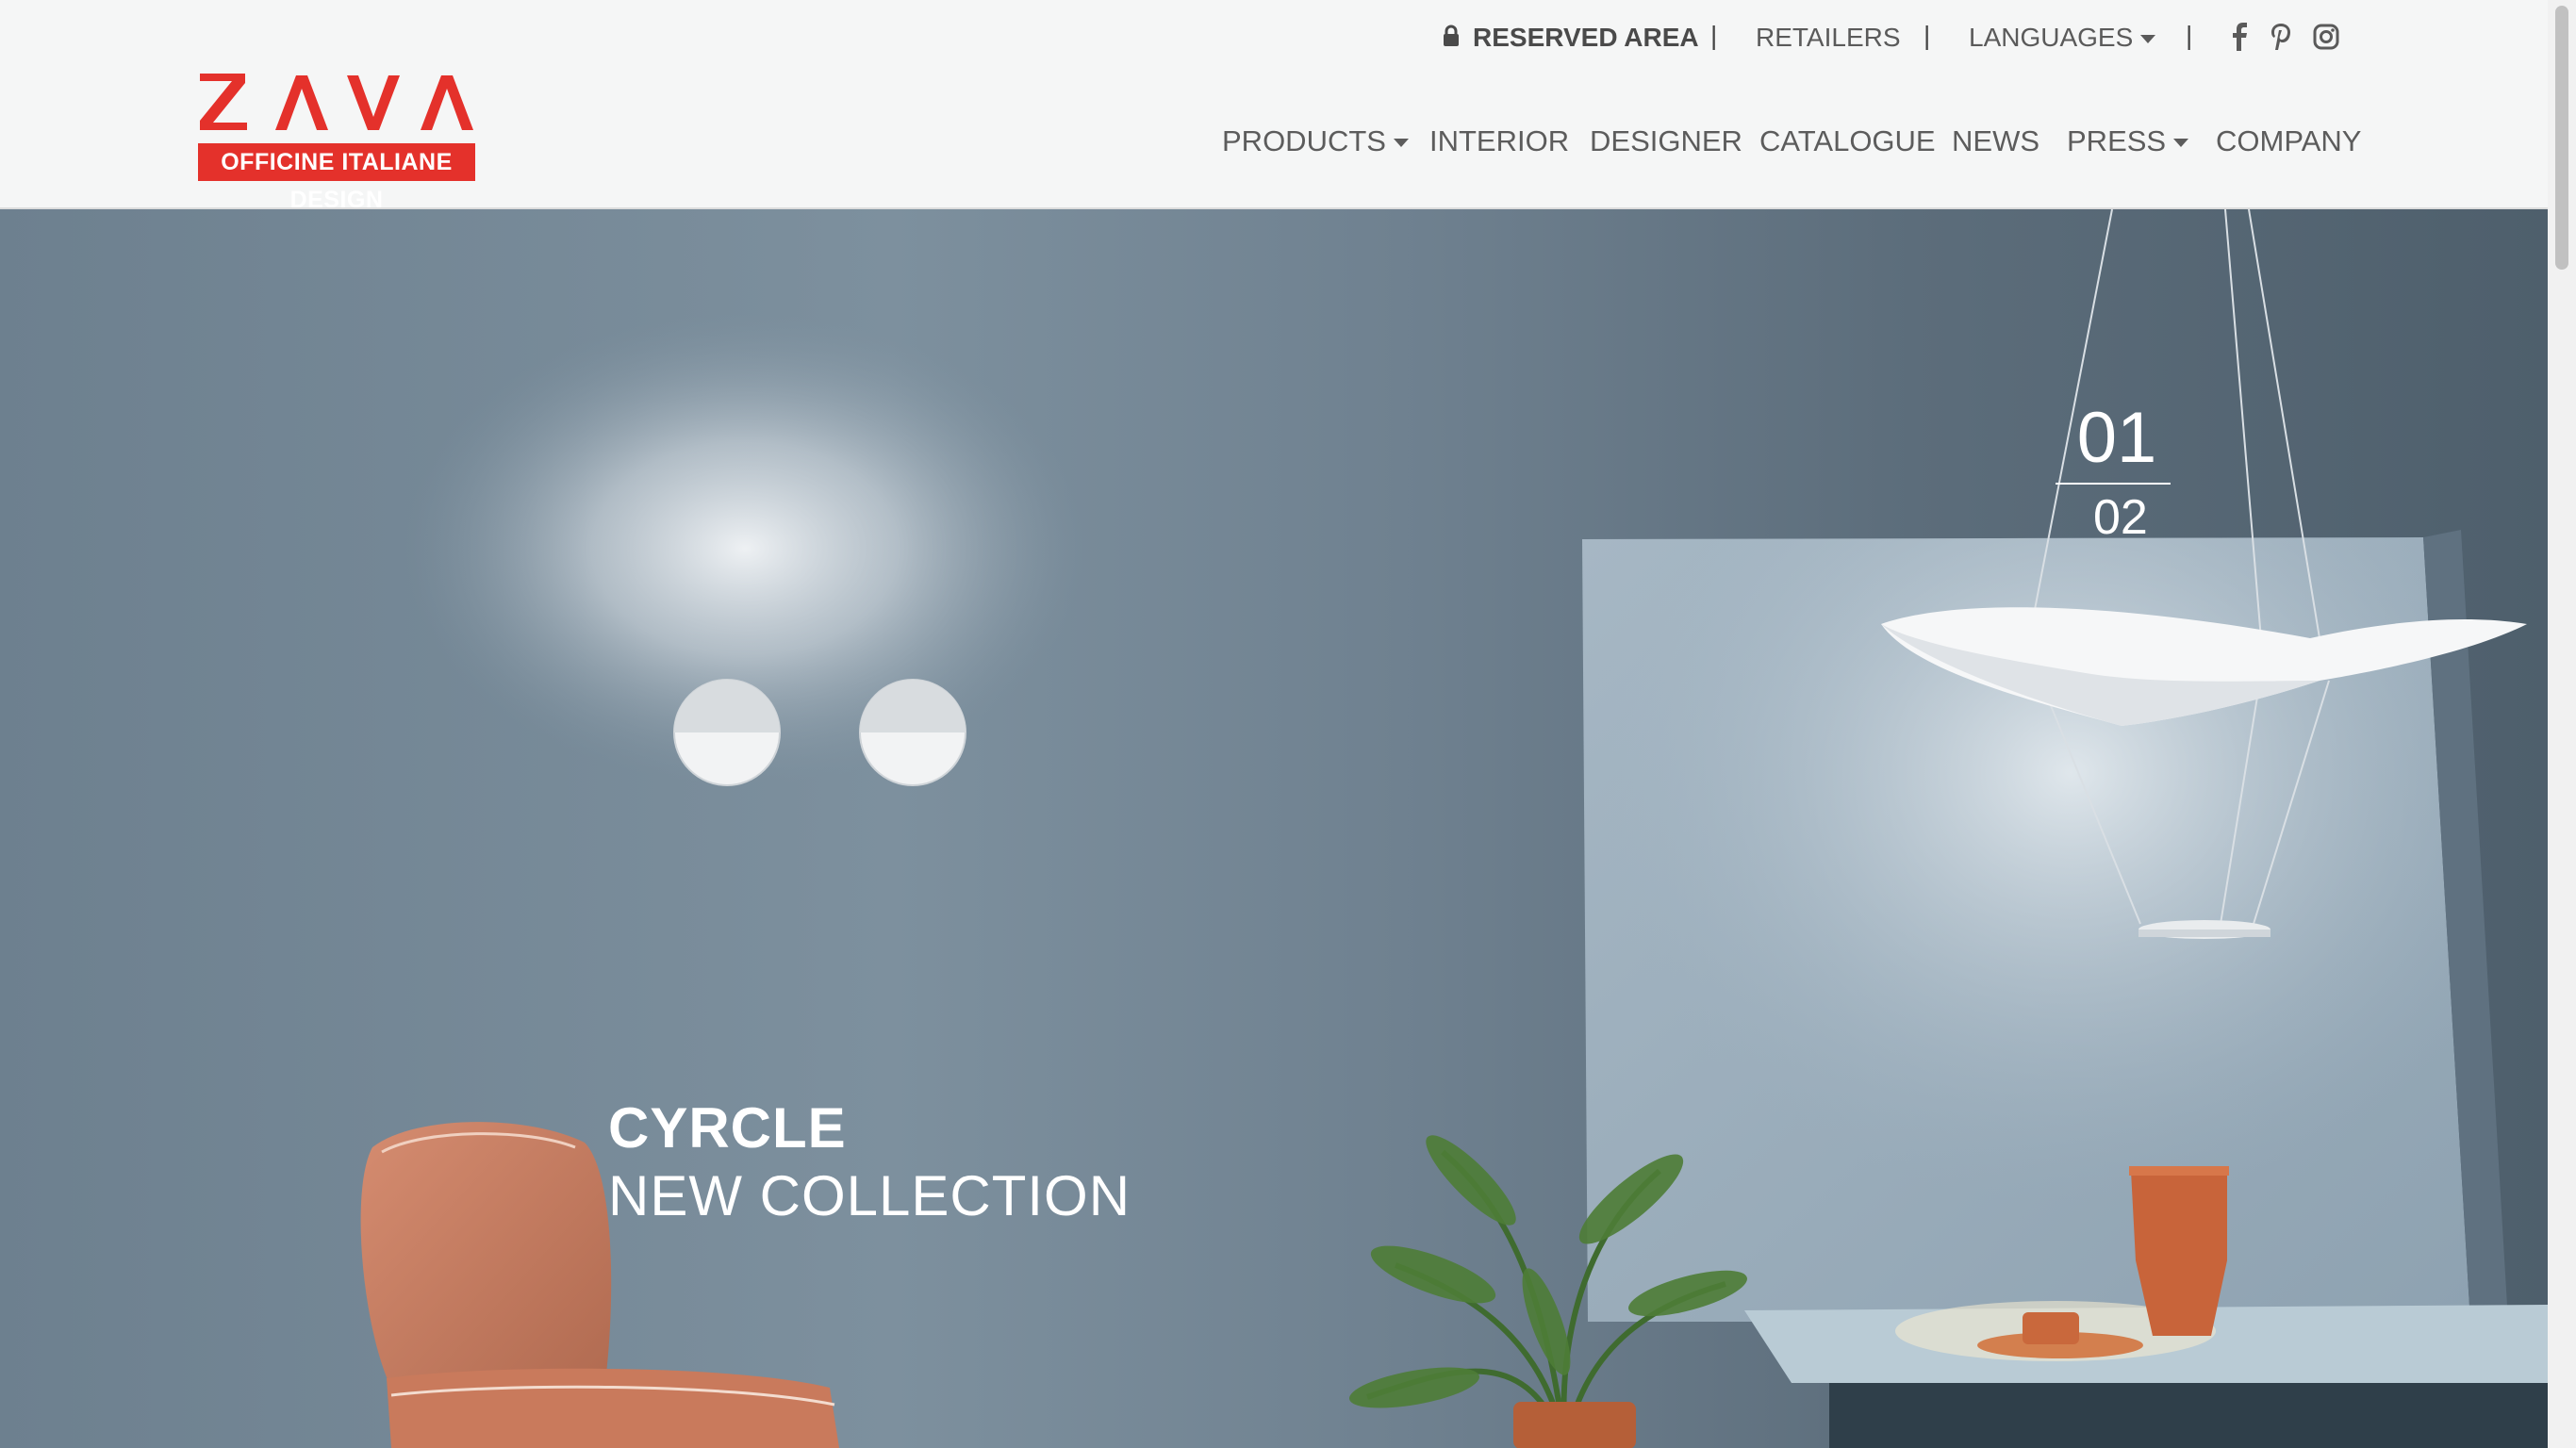 Image resolution: width=2576 pixels, height=1448 pixels. Describe the element at coordinates (2116, 438) in the screenshot. I see `slide-current-number: 01` at that location.